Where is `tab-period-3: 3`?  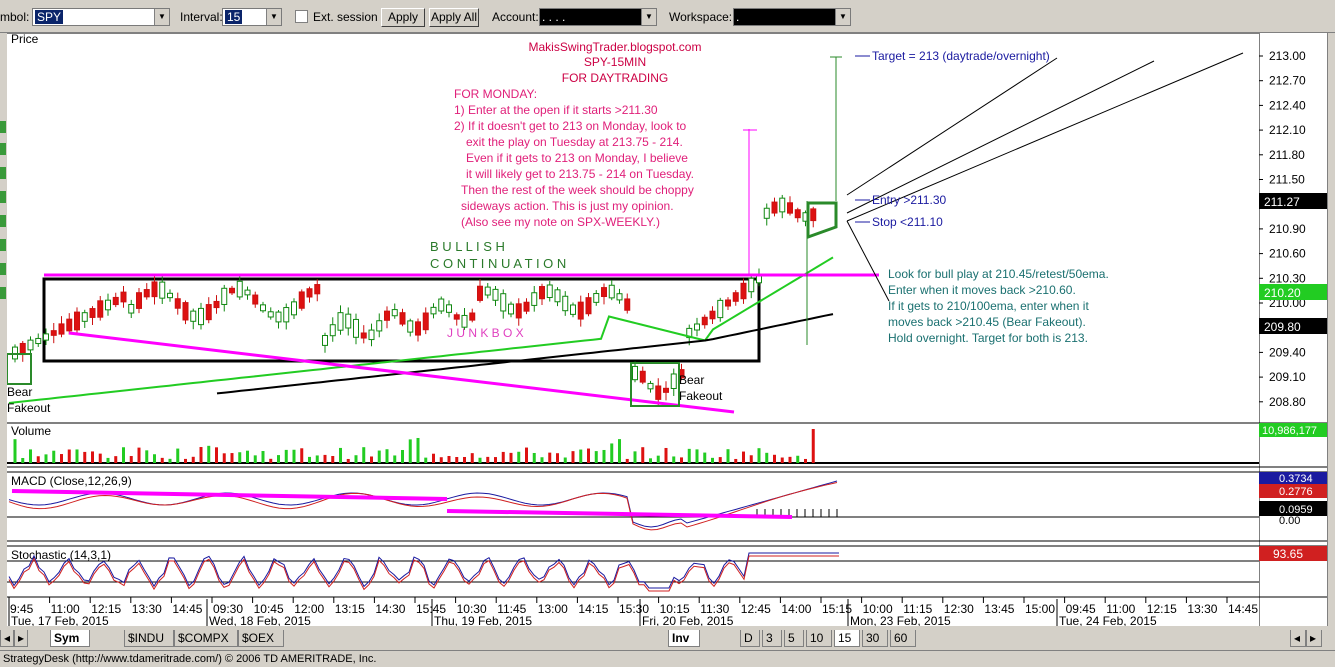
tab-period-3: 3 is located at coordinates (772, 638).